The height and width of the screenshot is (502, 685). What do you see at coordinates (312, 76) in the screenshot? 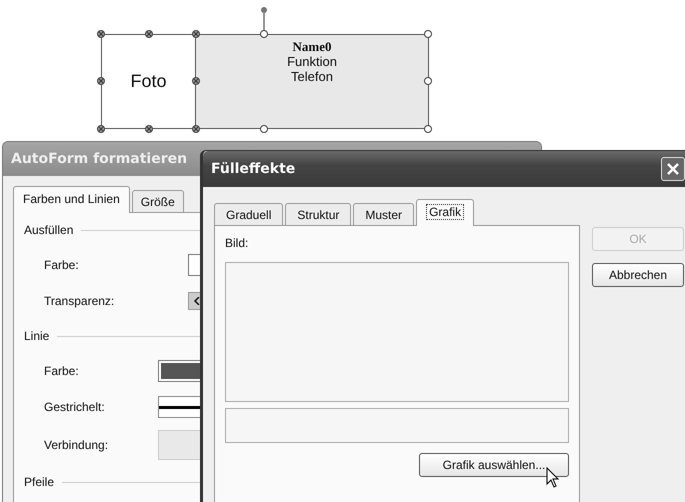
I see `shape-text: Telefon` at bounding box center [312, 76].